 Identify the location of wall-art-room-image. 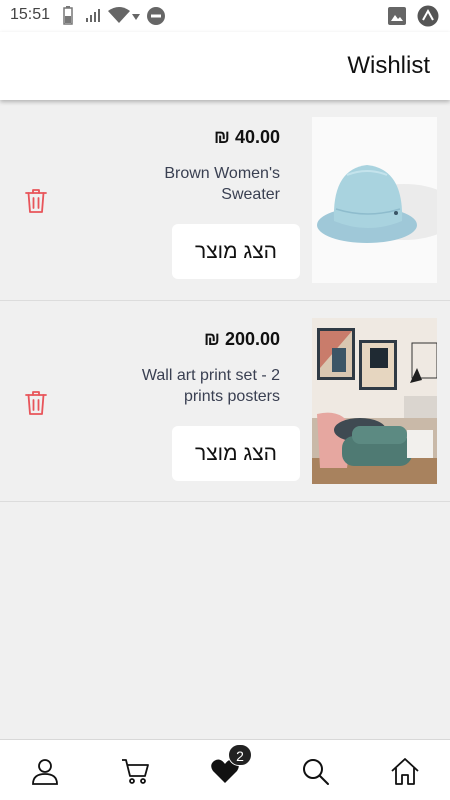
(374, 401).